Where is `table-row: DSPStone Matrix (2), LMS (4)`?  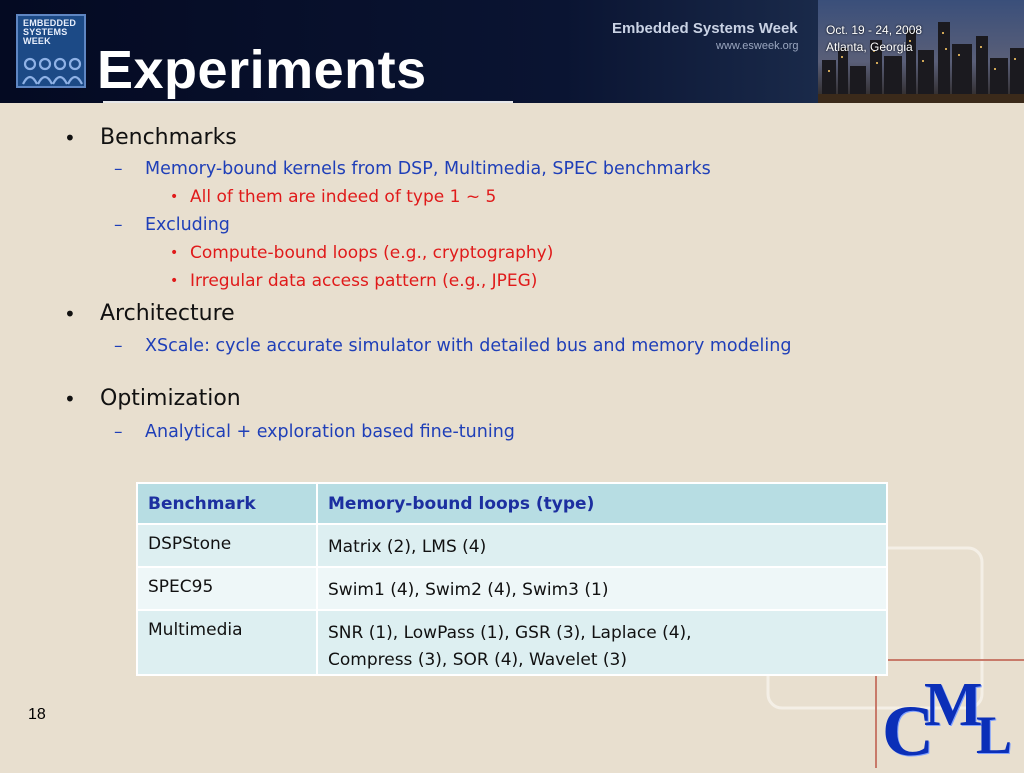
table-row: DSPStone Matrix (2), LMS (4) is located at coordinates (512, 545).